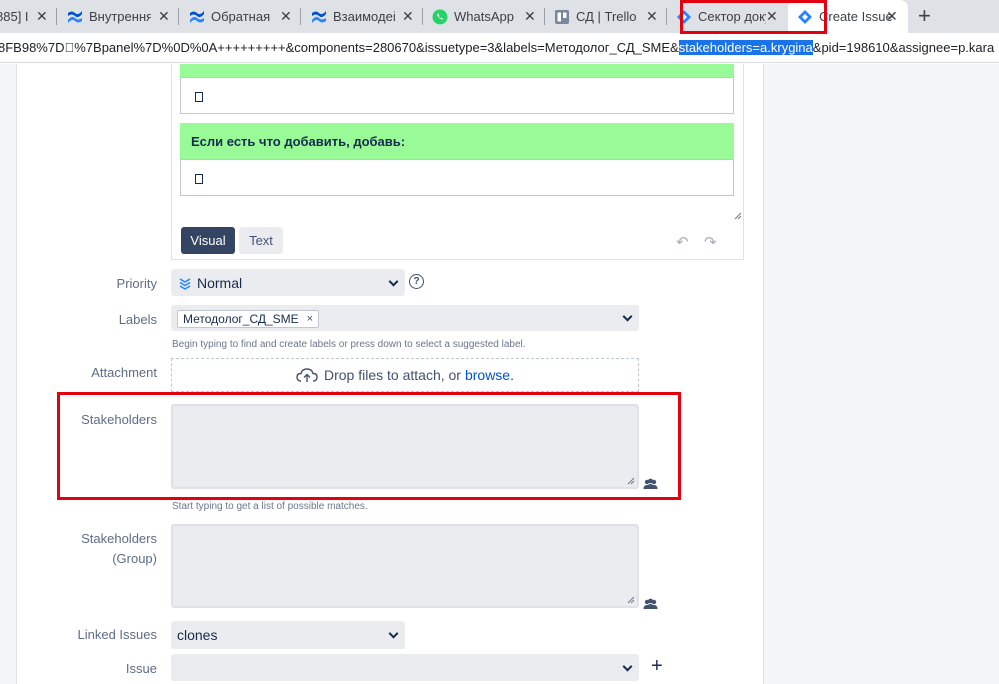  What do you see at coordinates (136, 283) in the screenshot?
I see `priority-label: Priority` at bounding box center [136, 283].